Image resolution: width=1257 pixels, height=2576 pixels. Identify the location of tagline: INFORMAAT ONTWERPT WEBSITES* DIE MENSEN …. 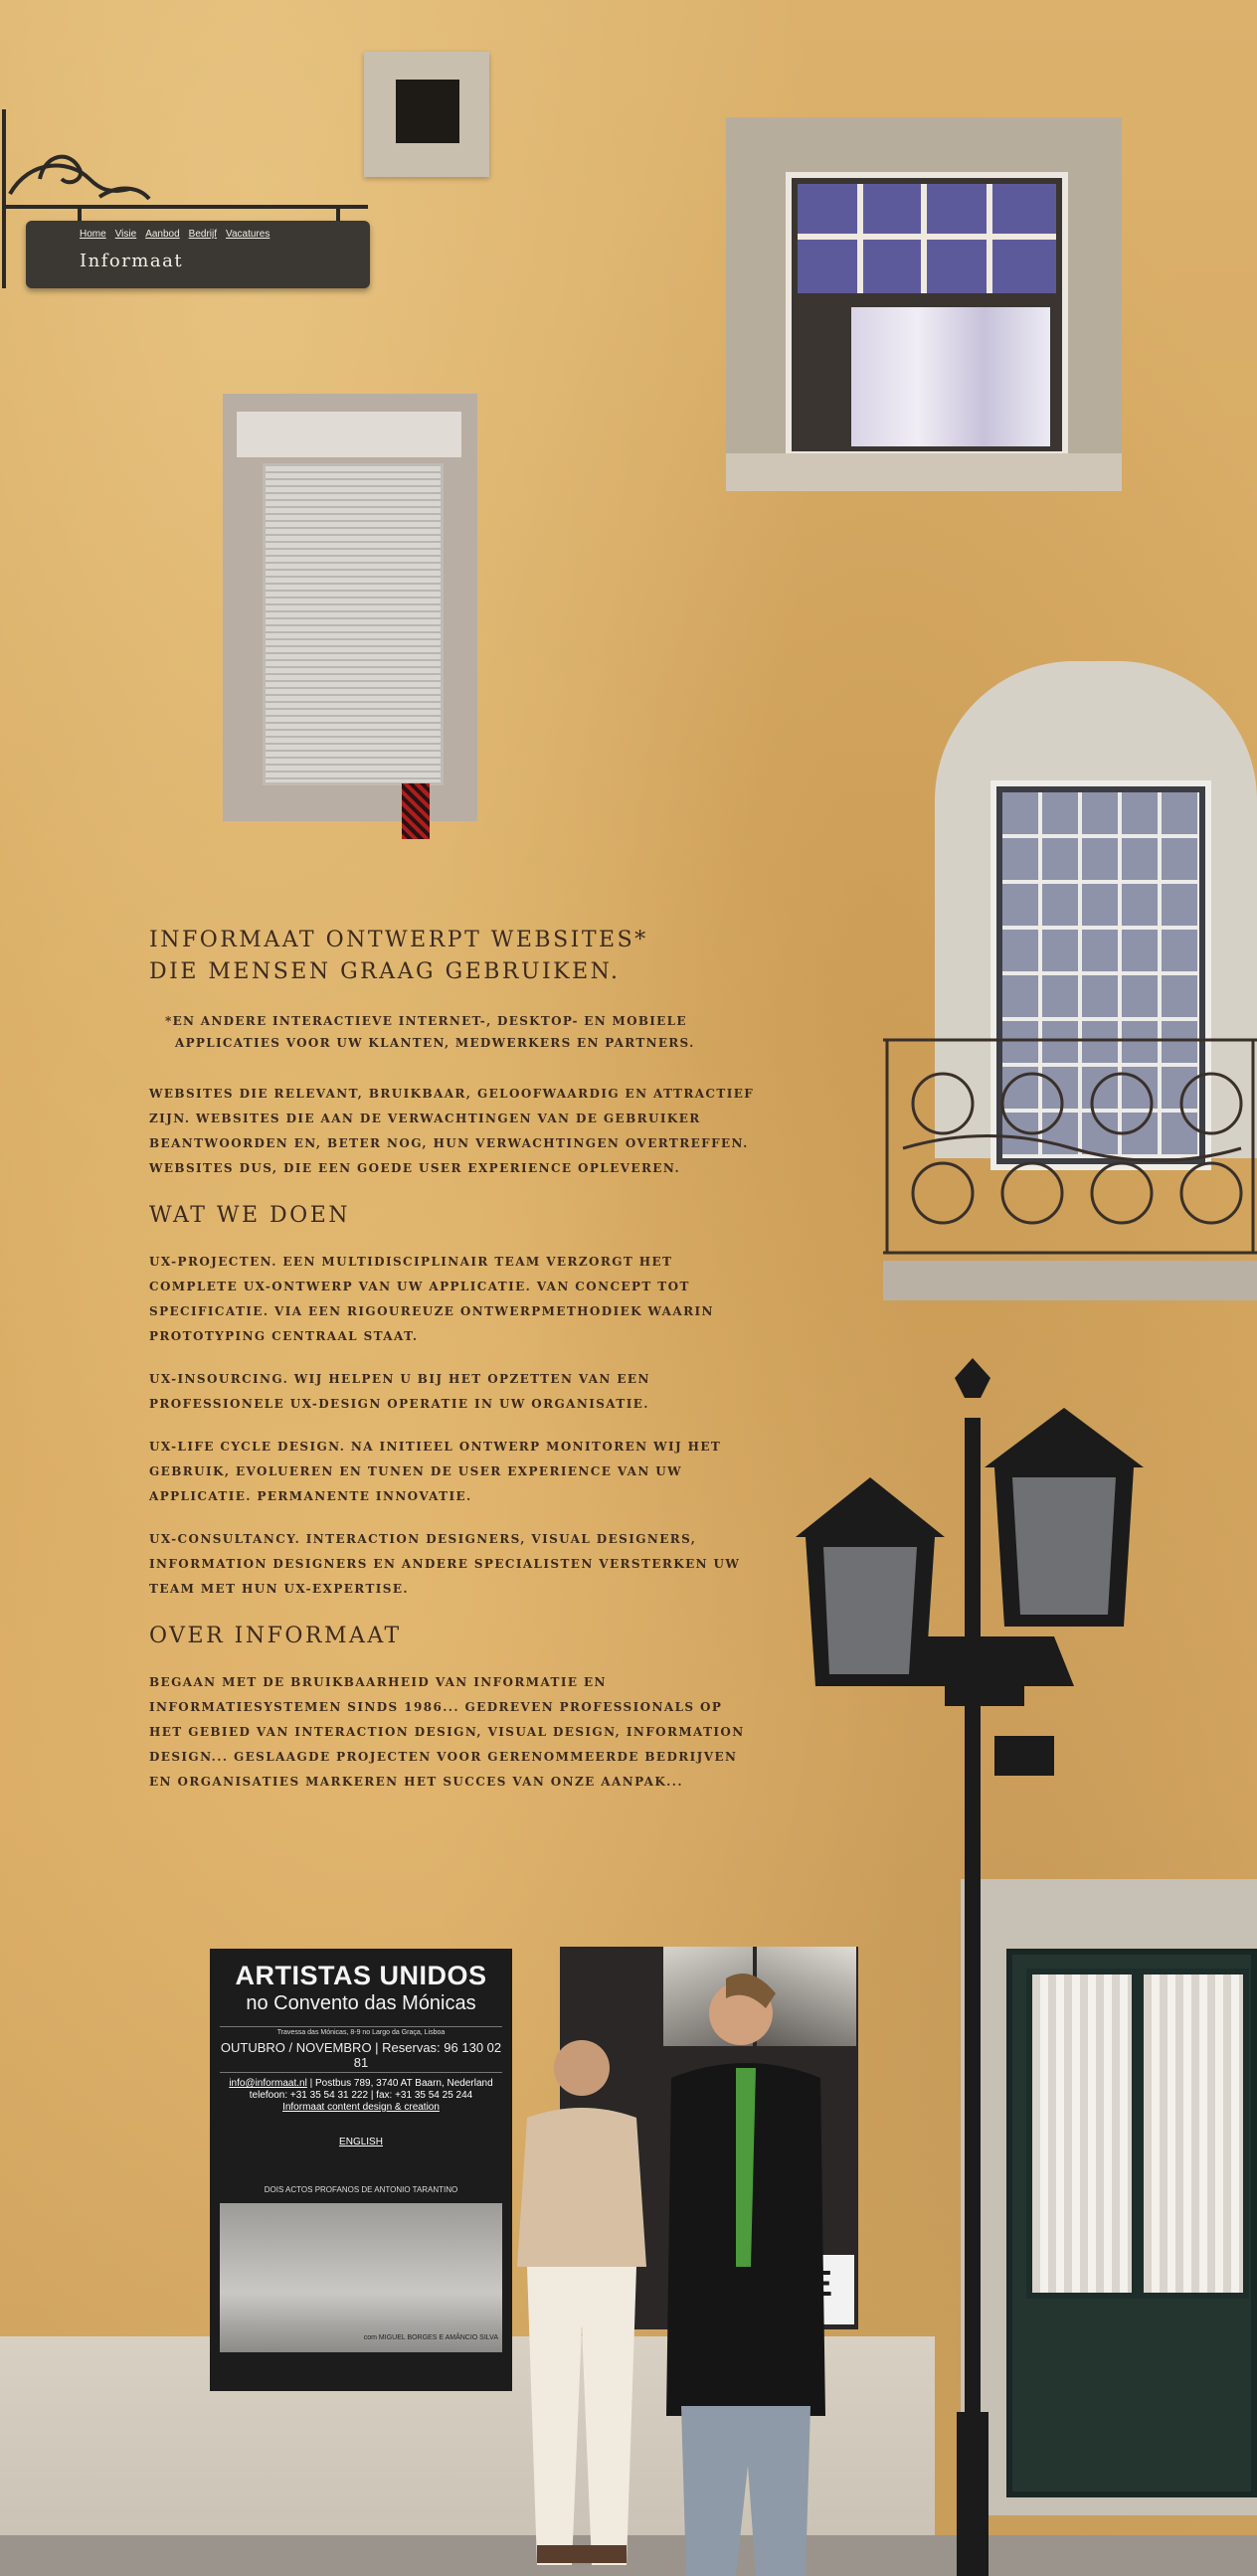
(452, 957).